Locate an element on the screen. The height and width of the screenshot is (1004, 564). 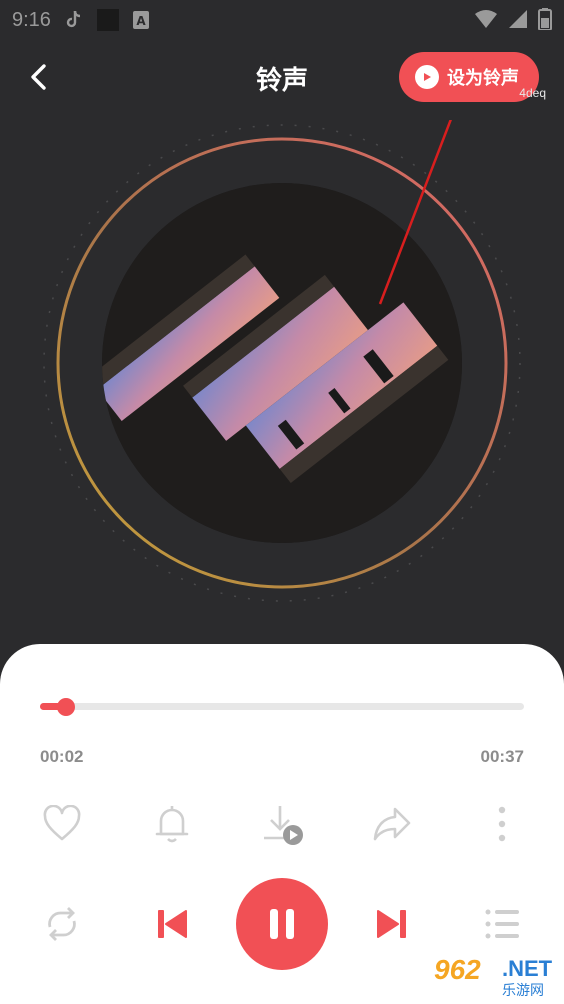
share-button is located at coordinates (392, 824).